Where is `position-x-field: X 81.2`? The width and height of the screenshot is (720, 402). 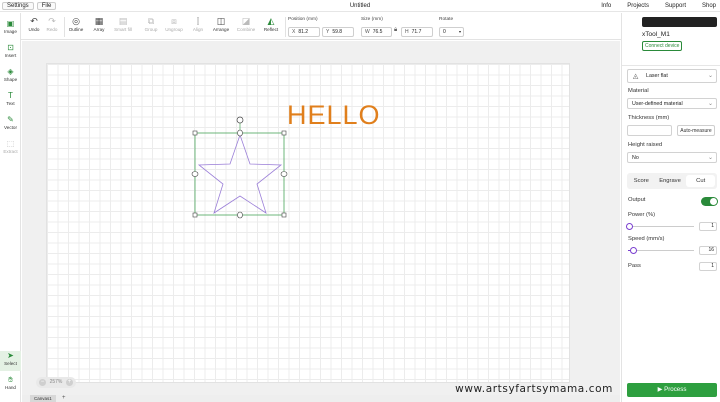 position-x-field: X 81.2 is located at coordinates (304, 32).